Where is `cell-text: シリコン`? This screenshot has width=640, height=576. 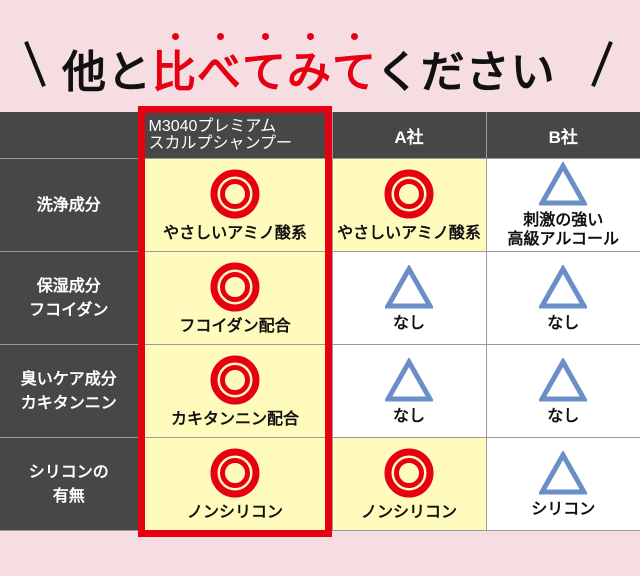 cell-text: シリコン is located at coordinates (563, 508).